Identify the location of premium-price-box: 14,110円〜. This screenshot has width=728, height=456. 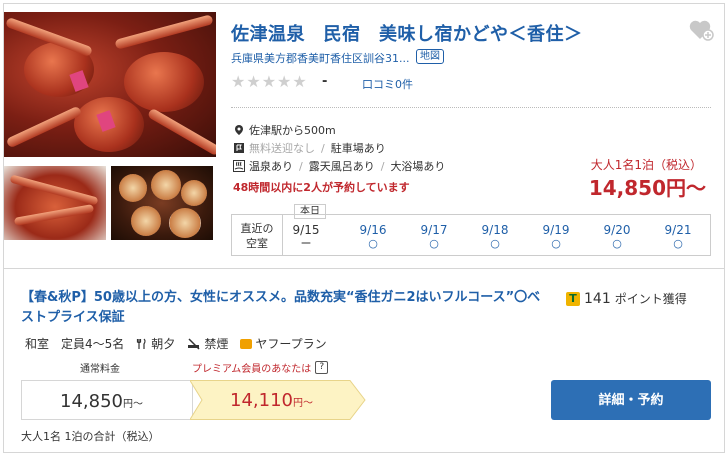
(278, 400).